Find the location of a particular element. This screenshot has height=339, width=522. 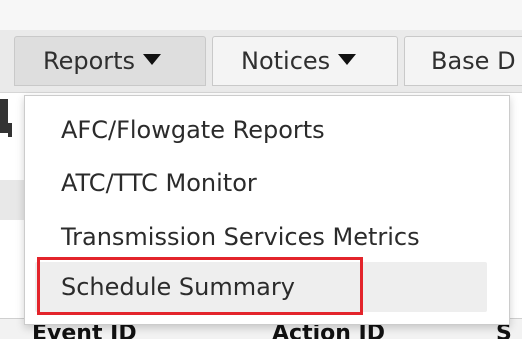

tab-reports: Reports is located at coordinates (110, 61).